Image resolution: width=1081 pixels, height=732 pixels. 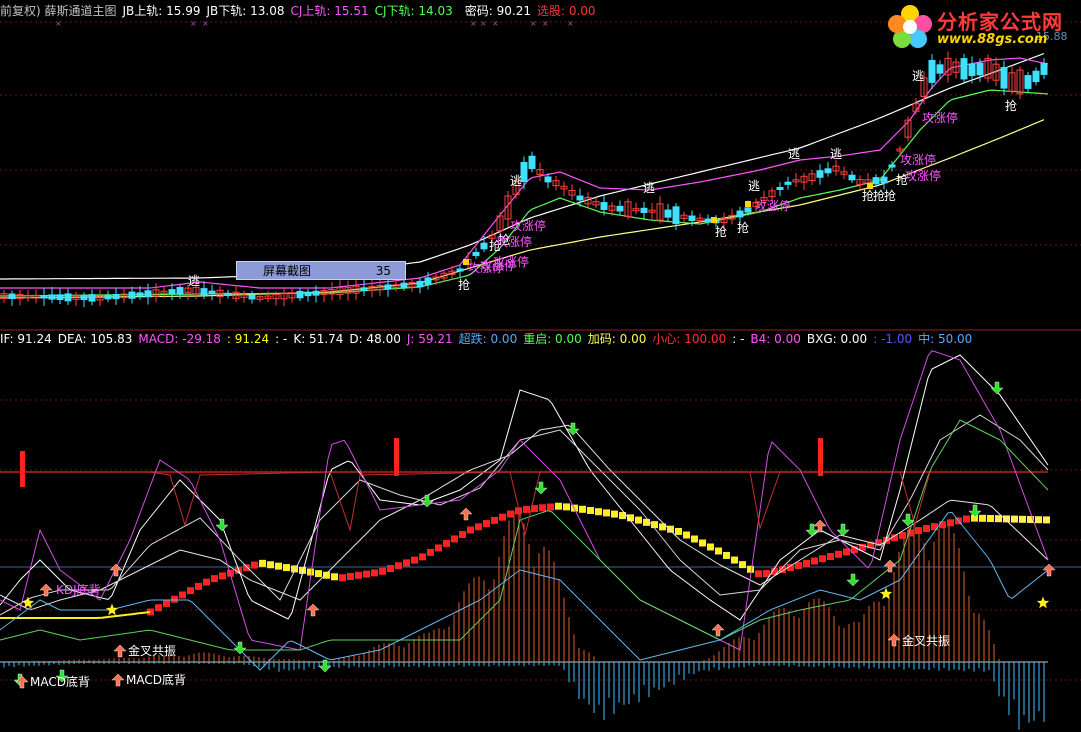 What do you see at coordinates (1000, 22) in the screenshot?
I see `logo-title: 分析家公式网` at bounding box center [1000, 22].